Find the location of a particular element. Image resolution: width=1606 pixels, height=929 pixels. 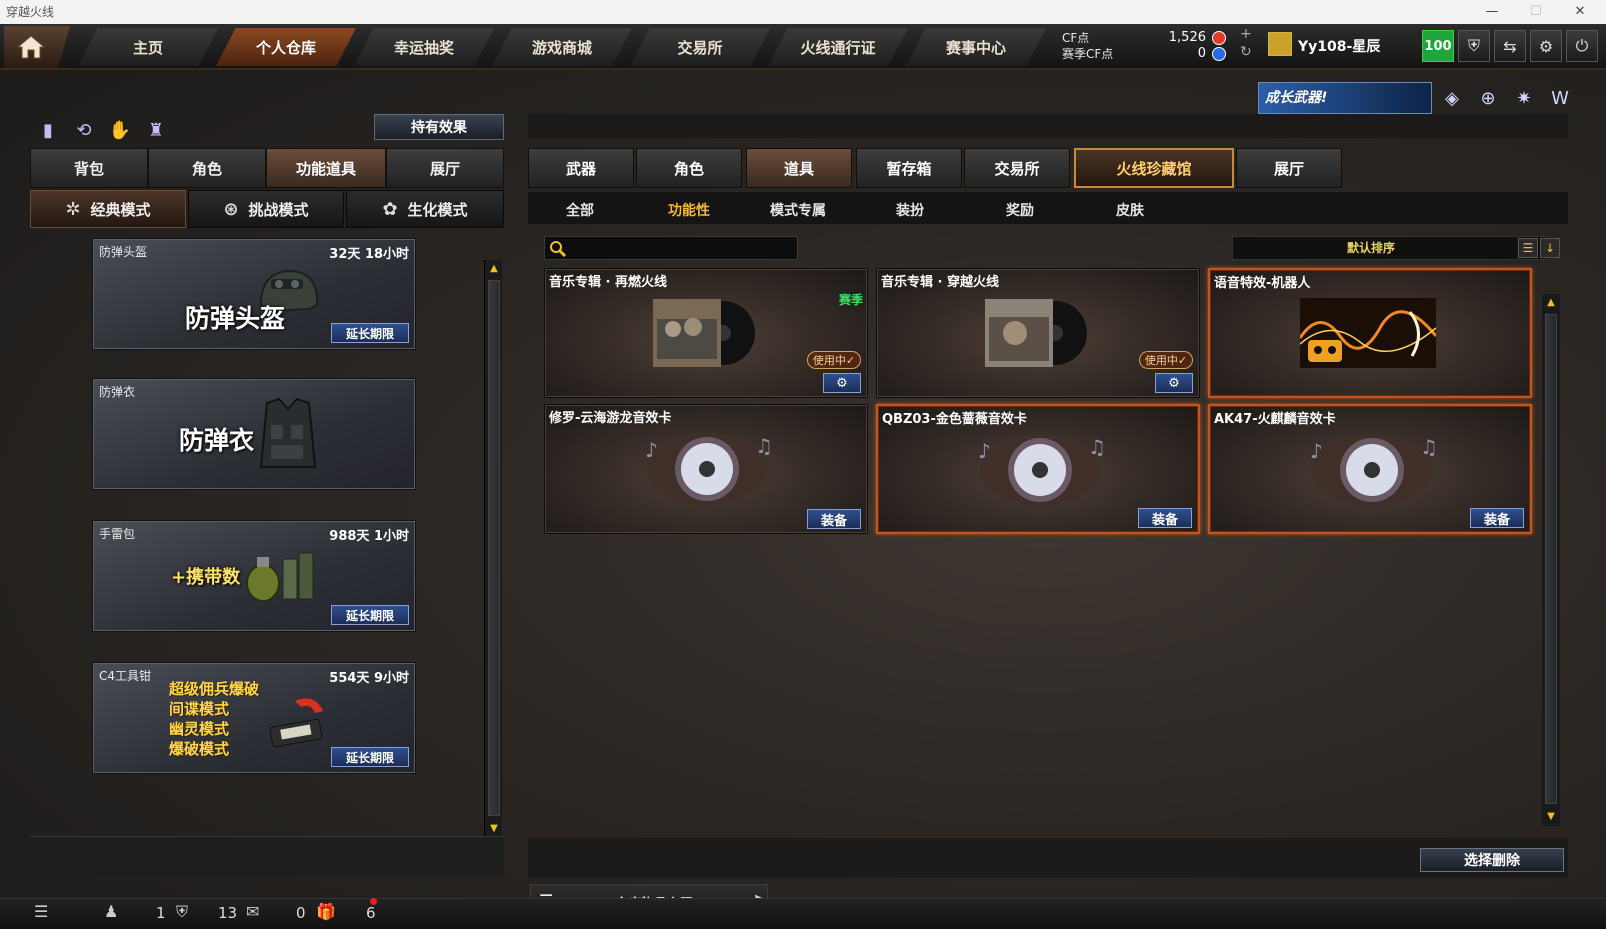

right-scrollbar: ▲ ▼ is located at coordinates (1551, 560).